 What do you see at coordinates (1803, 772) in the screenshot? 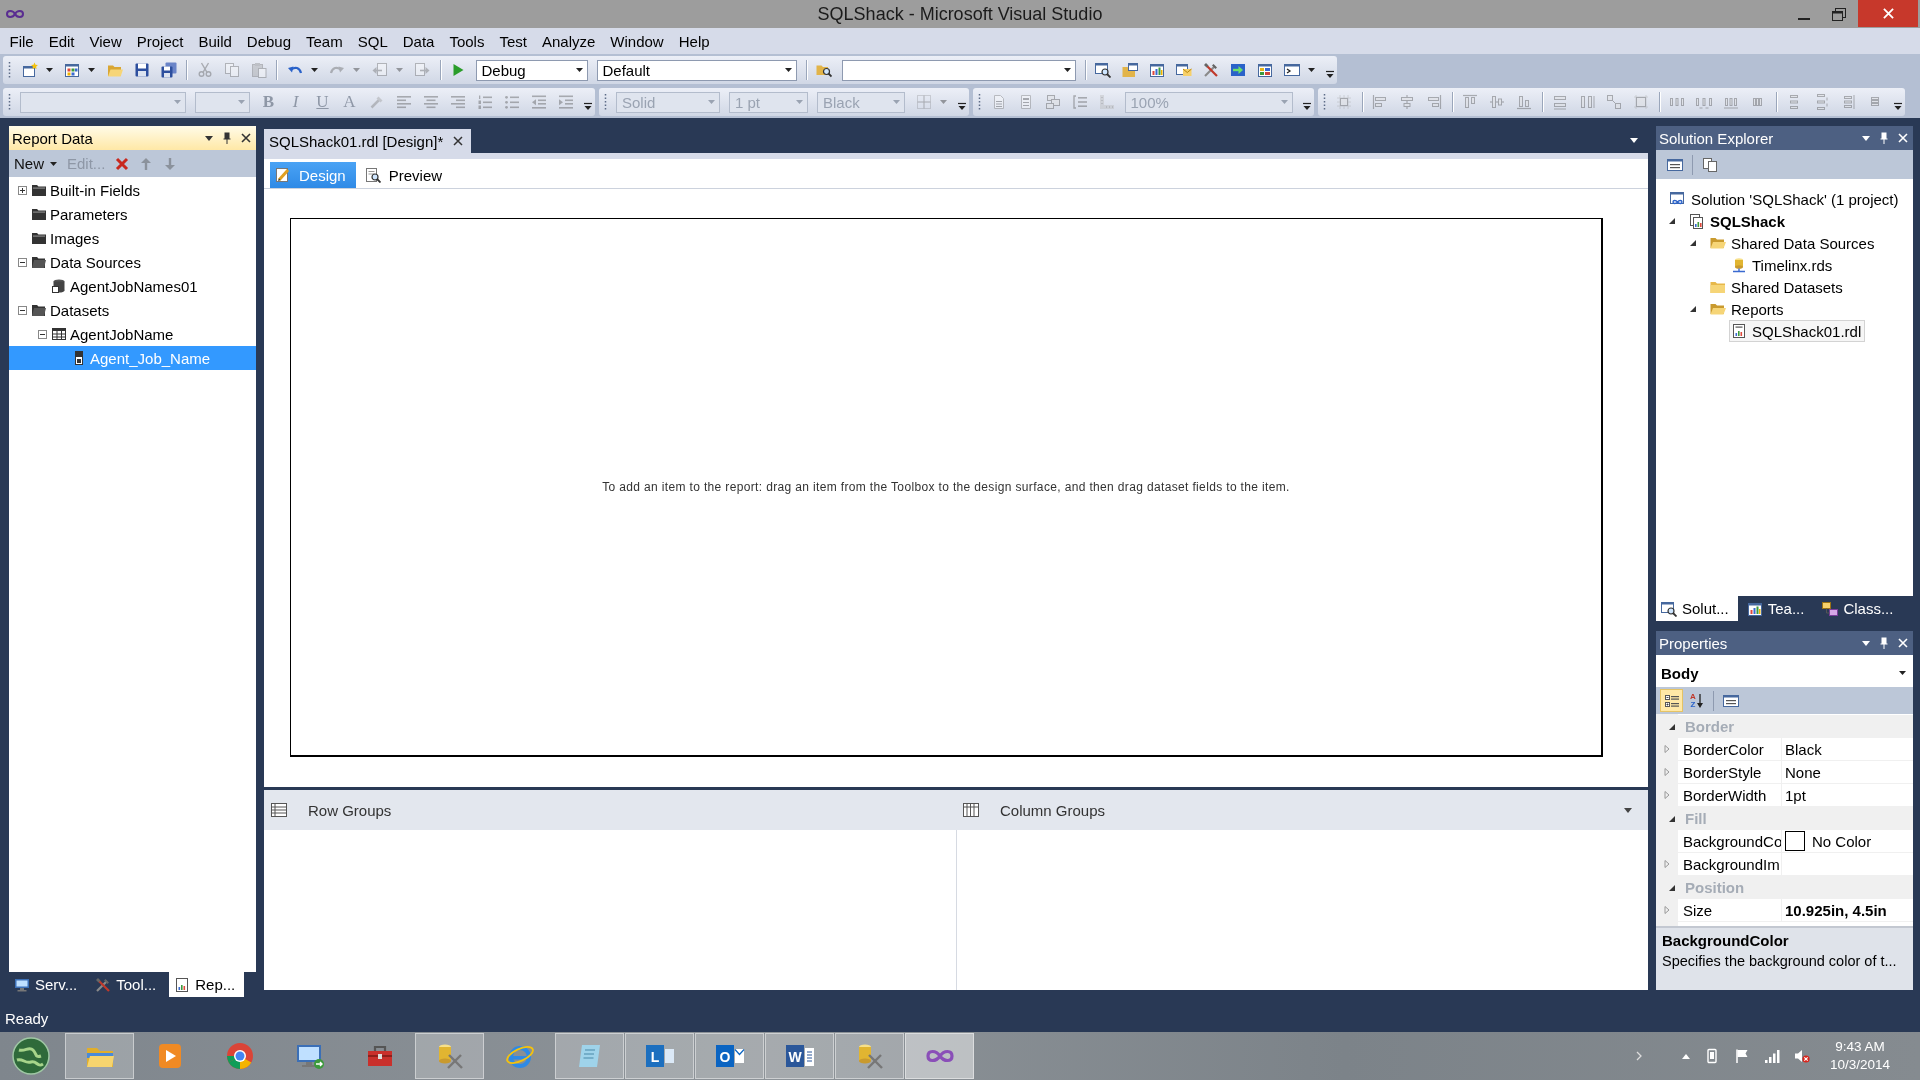
I see `property-value: None` at bounding box center [1803, 772].